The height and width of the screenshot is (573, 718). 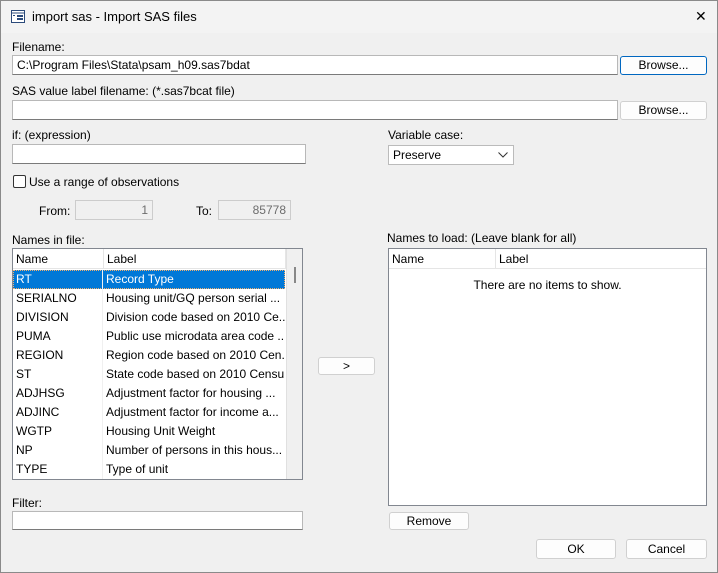 I want to click on scrollbar-thumb, so click(x=295, y=275).